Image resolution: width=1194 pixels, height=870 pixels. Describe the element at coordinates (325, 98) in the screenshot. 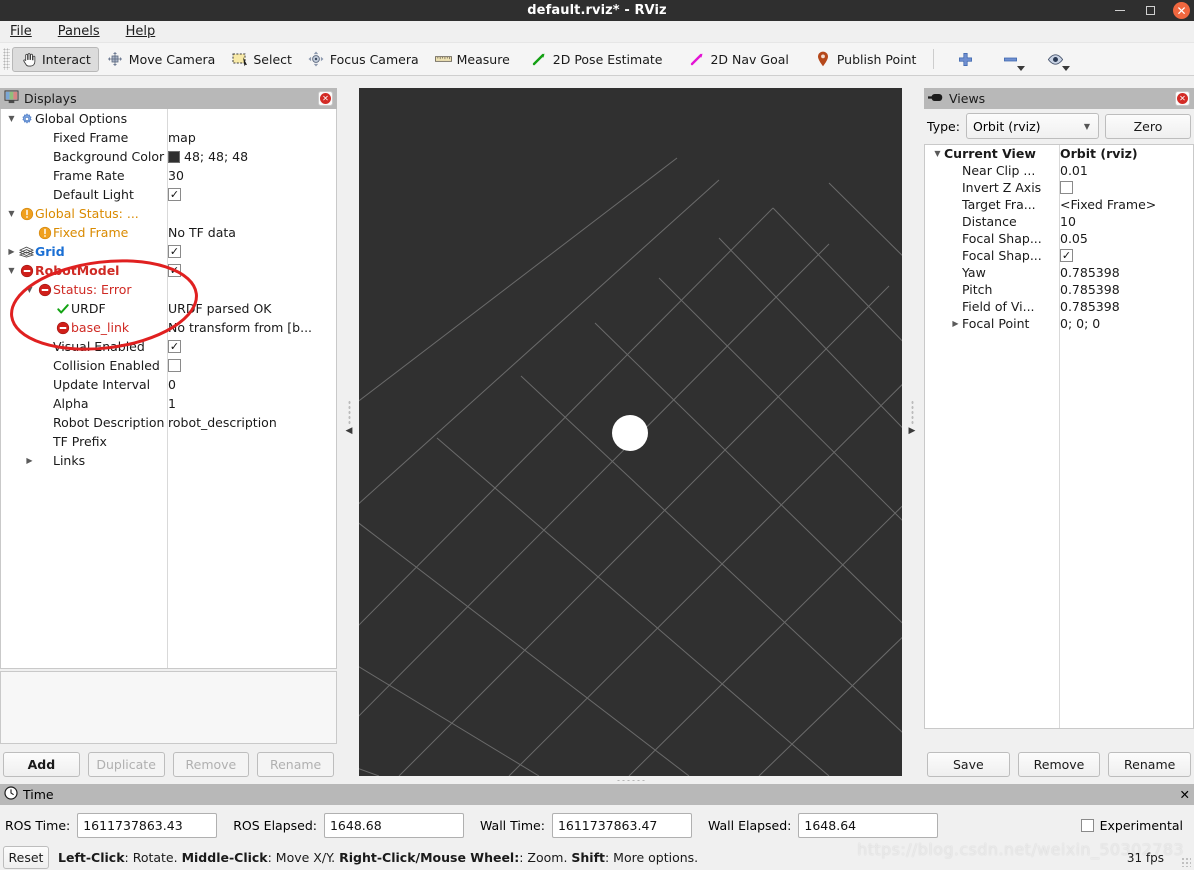

I see `displays-close-button: ✕` at that location.